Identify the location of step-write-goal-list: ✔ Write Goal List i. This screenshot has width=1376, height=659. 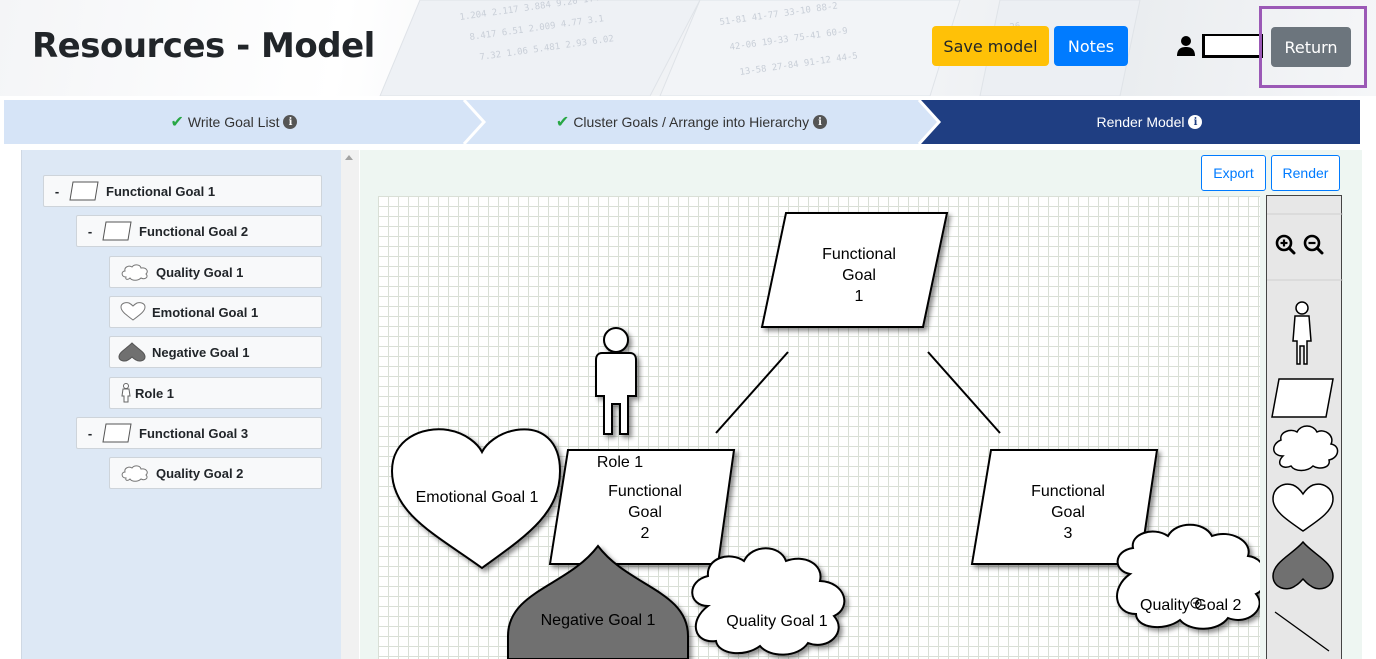
(234, 122).